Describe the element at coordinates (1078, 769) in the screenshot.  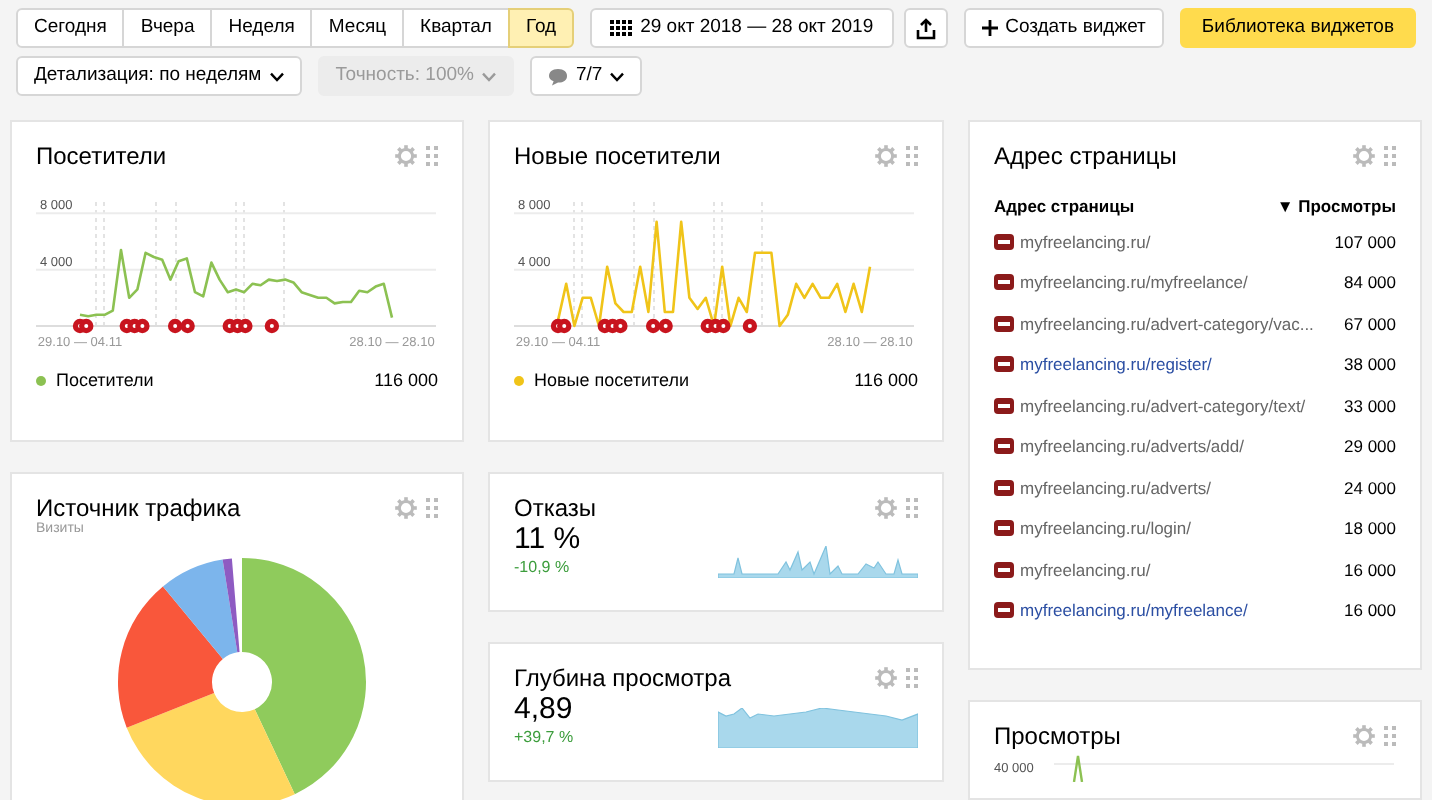
I see `chart-line` at that location.